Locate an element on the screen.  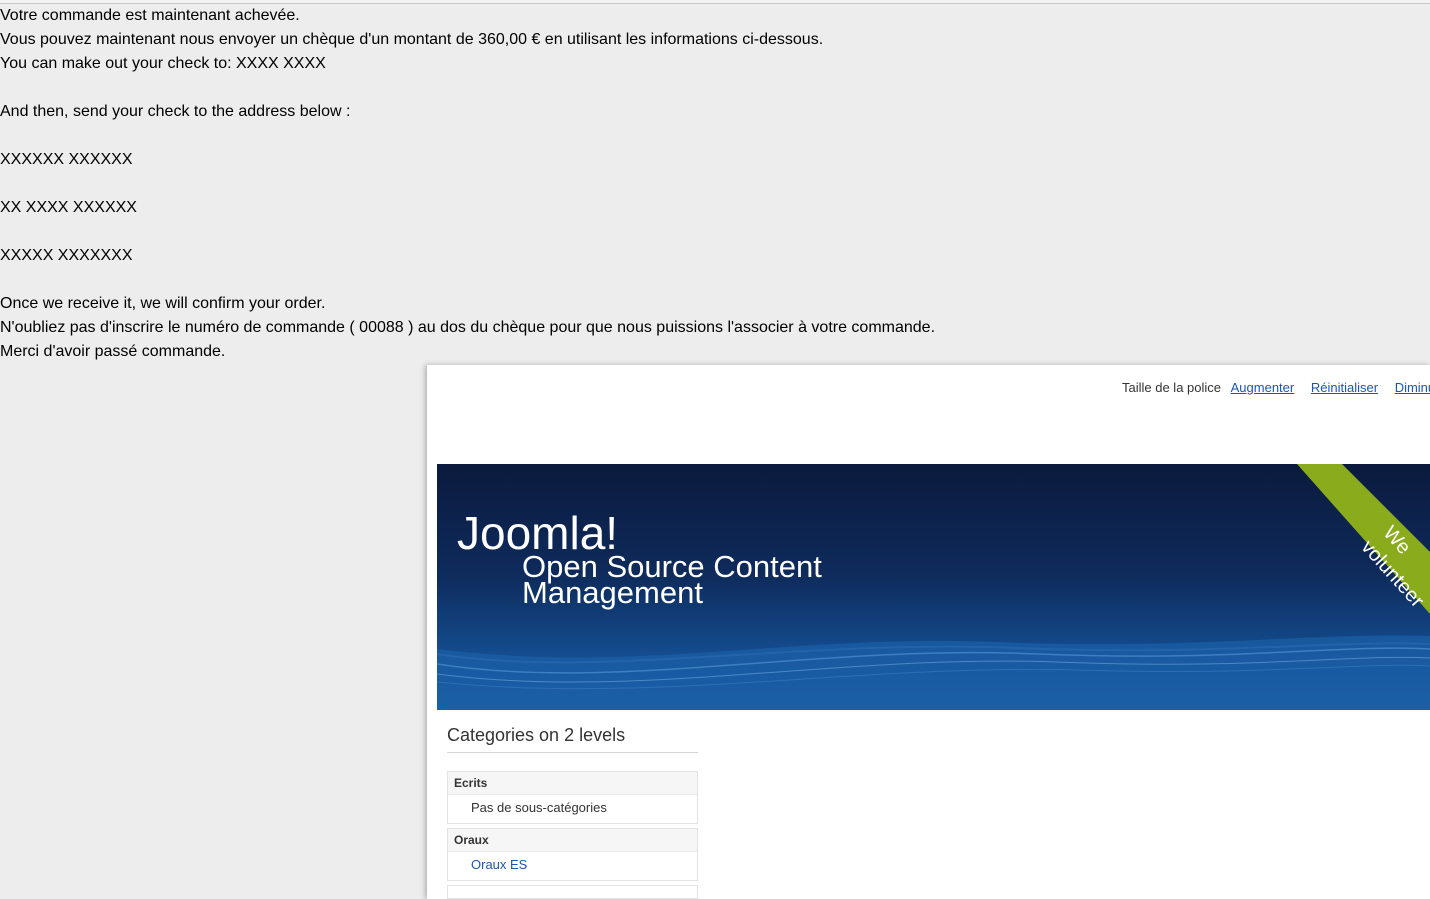
increase-font-link: Augmenter is located at coordinates (1263, 387).